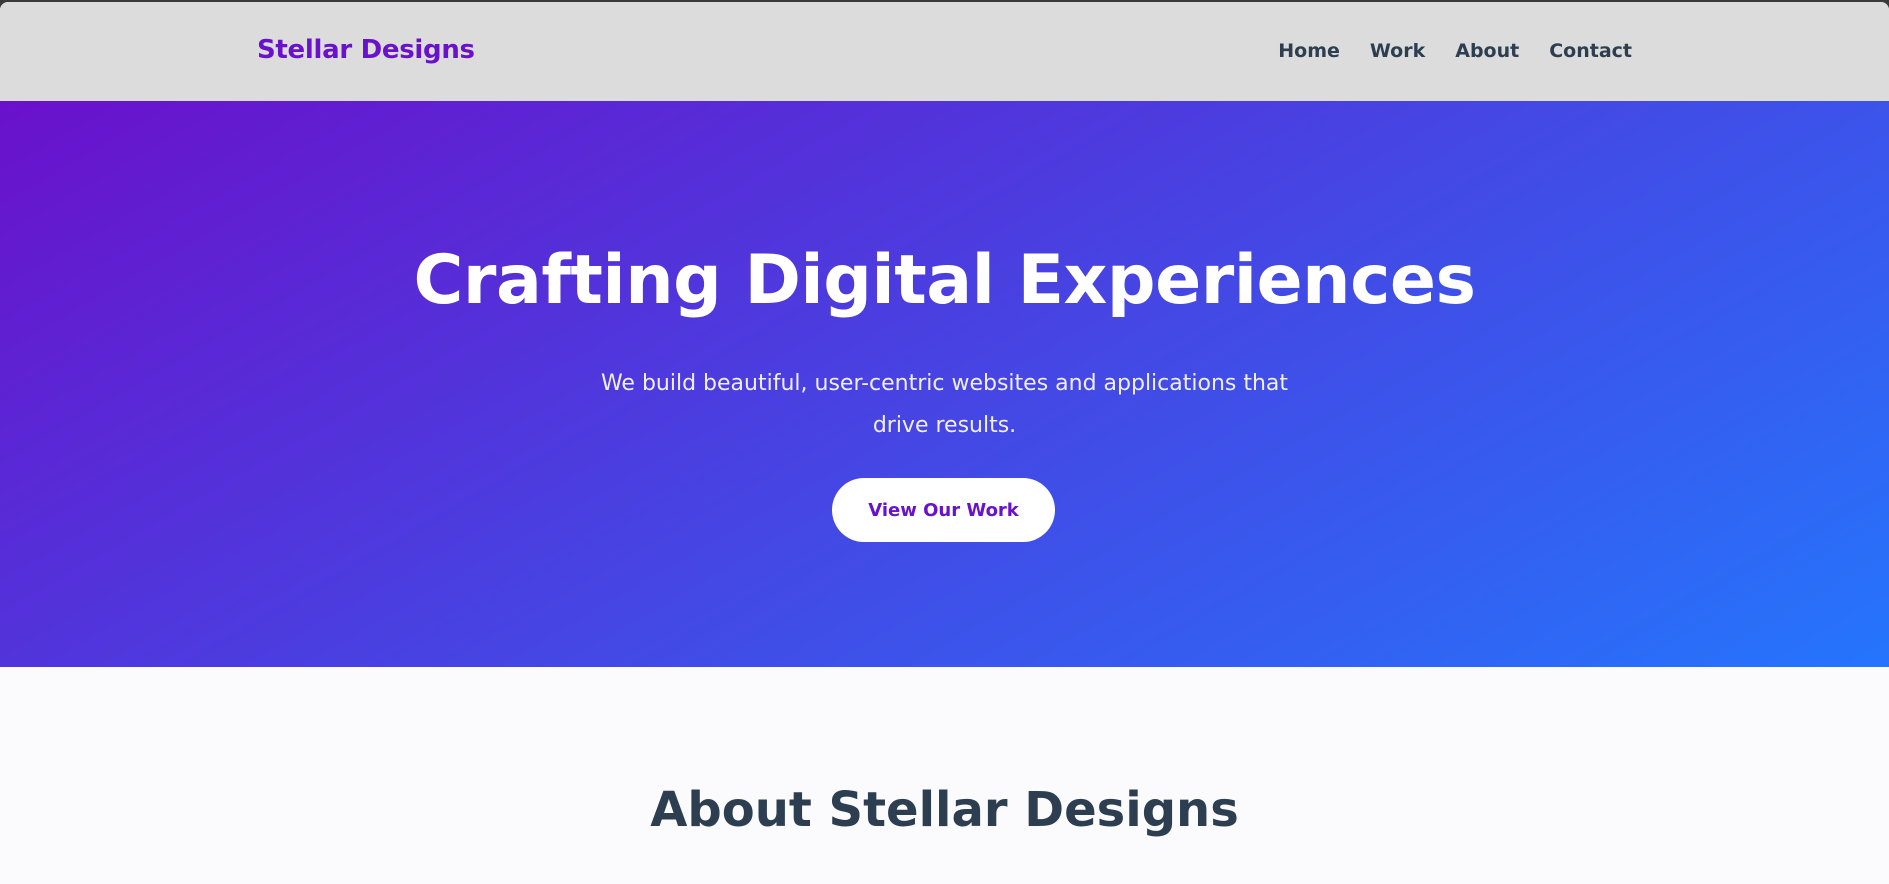 The image size is (1889, 884). Describe the element at coordinates (1309, 51) in the screenshot. I see `nav-home: Home` at that location.